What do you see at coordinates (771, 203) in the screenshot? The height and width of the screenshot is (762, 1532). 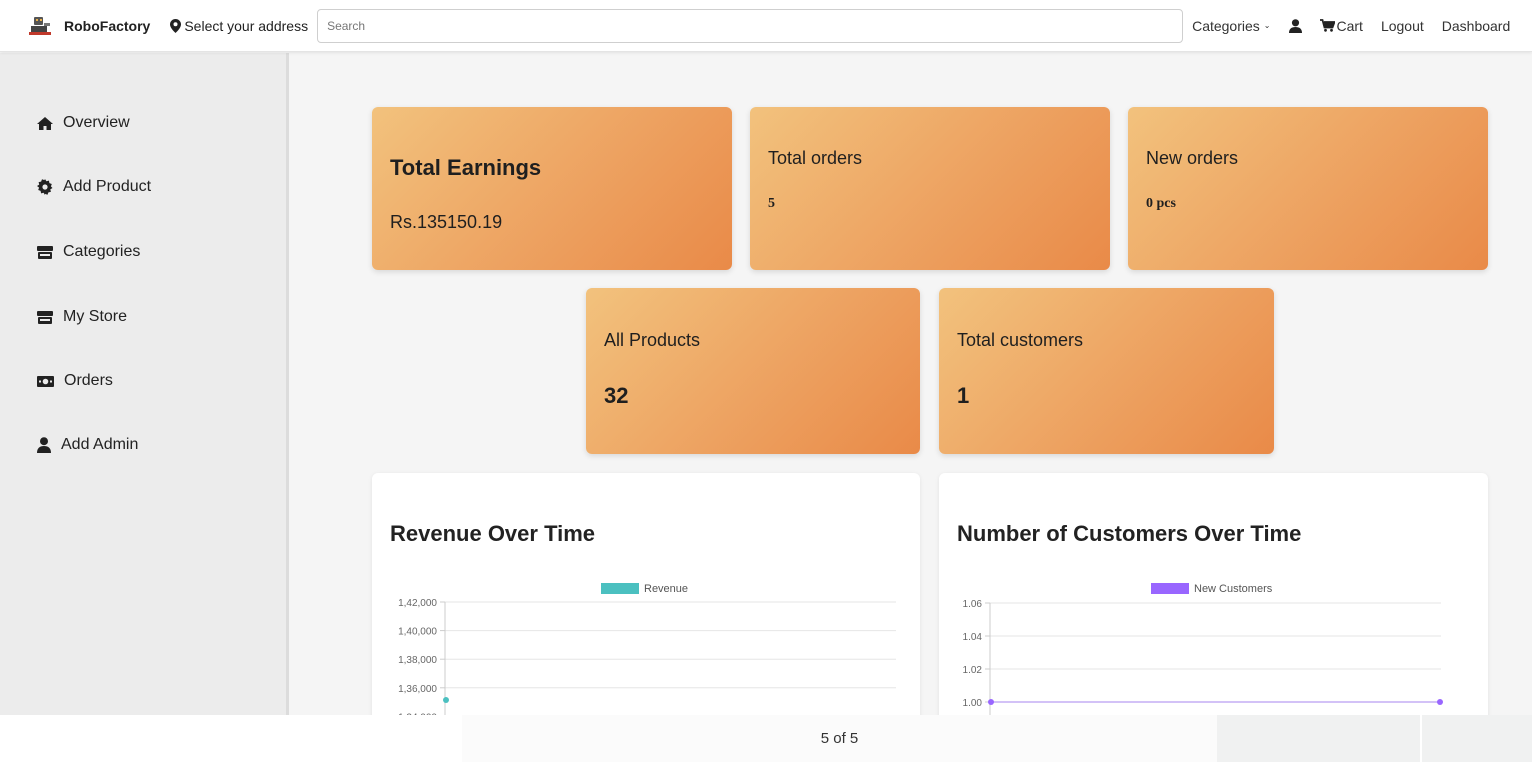 I see `total-orders-value: 5` at bounding box center [771, 203].